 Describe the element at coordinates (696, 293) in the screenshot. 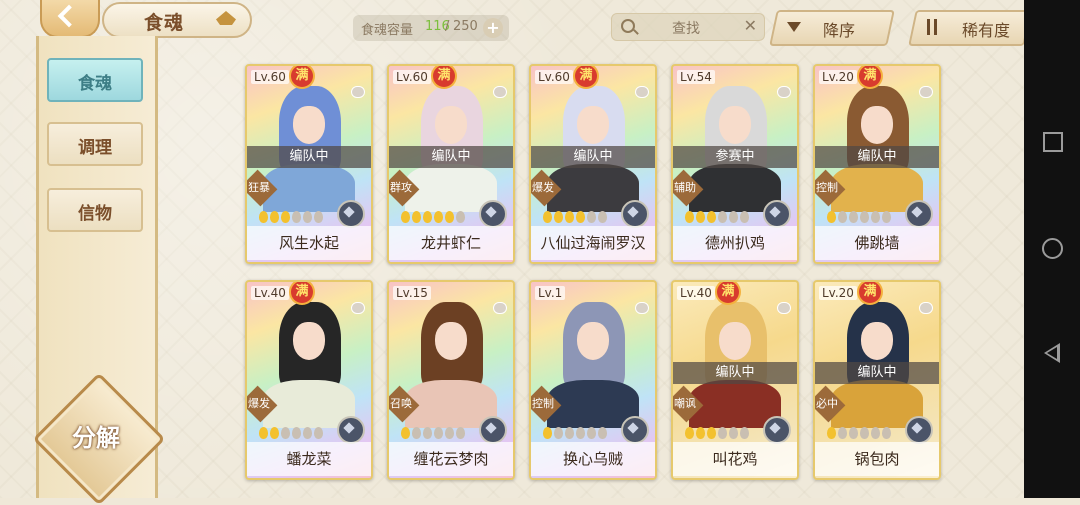

I see `level-label: Lv.40` at that location.